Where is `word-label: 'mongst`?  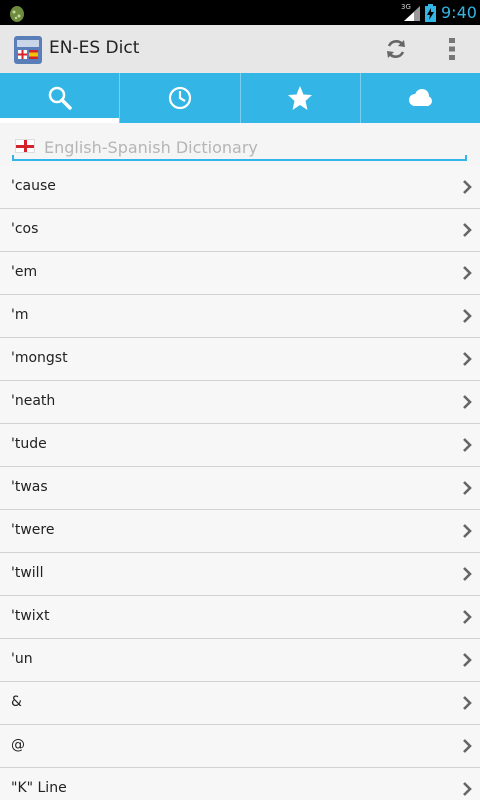 word-label: 'mongst is located at coordinates (39, 358).